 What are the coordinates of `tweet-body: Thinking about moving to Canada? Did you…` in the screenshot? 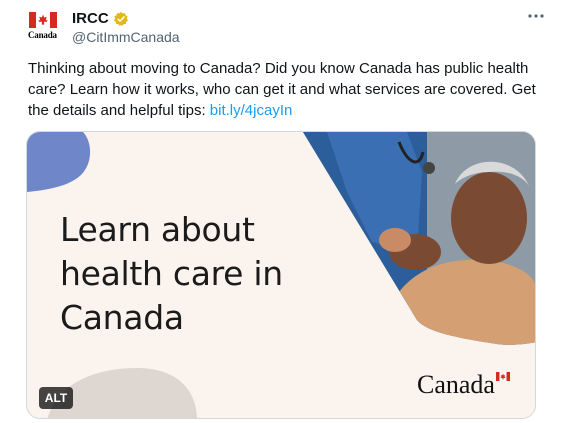 It's located at (283, 89).